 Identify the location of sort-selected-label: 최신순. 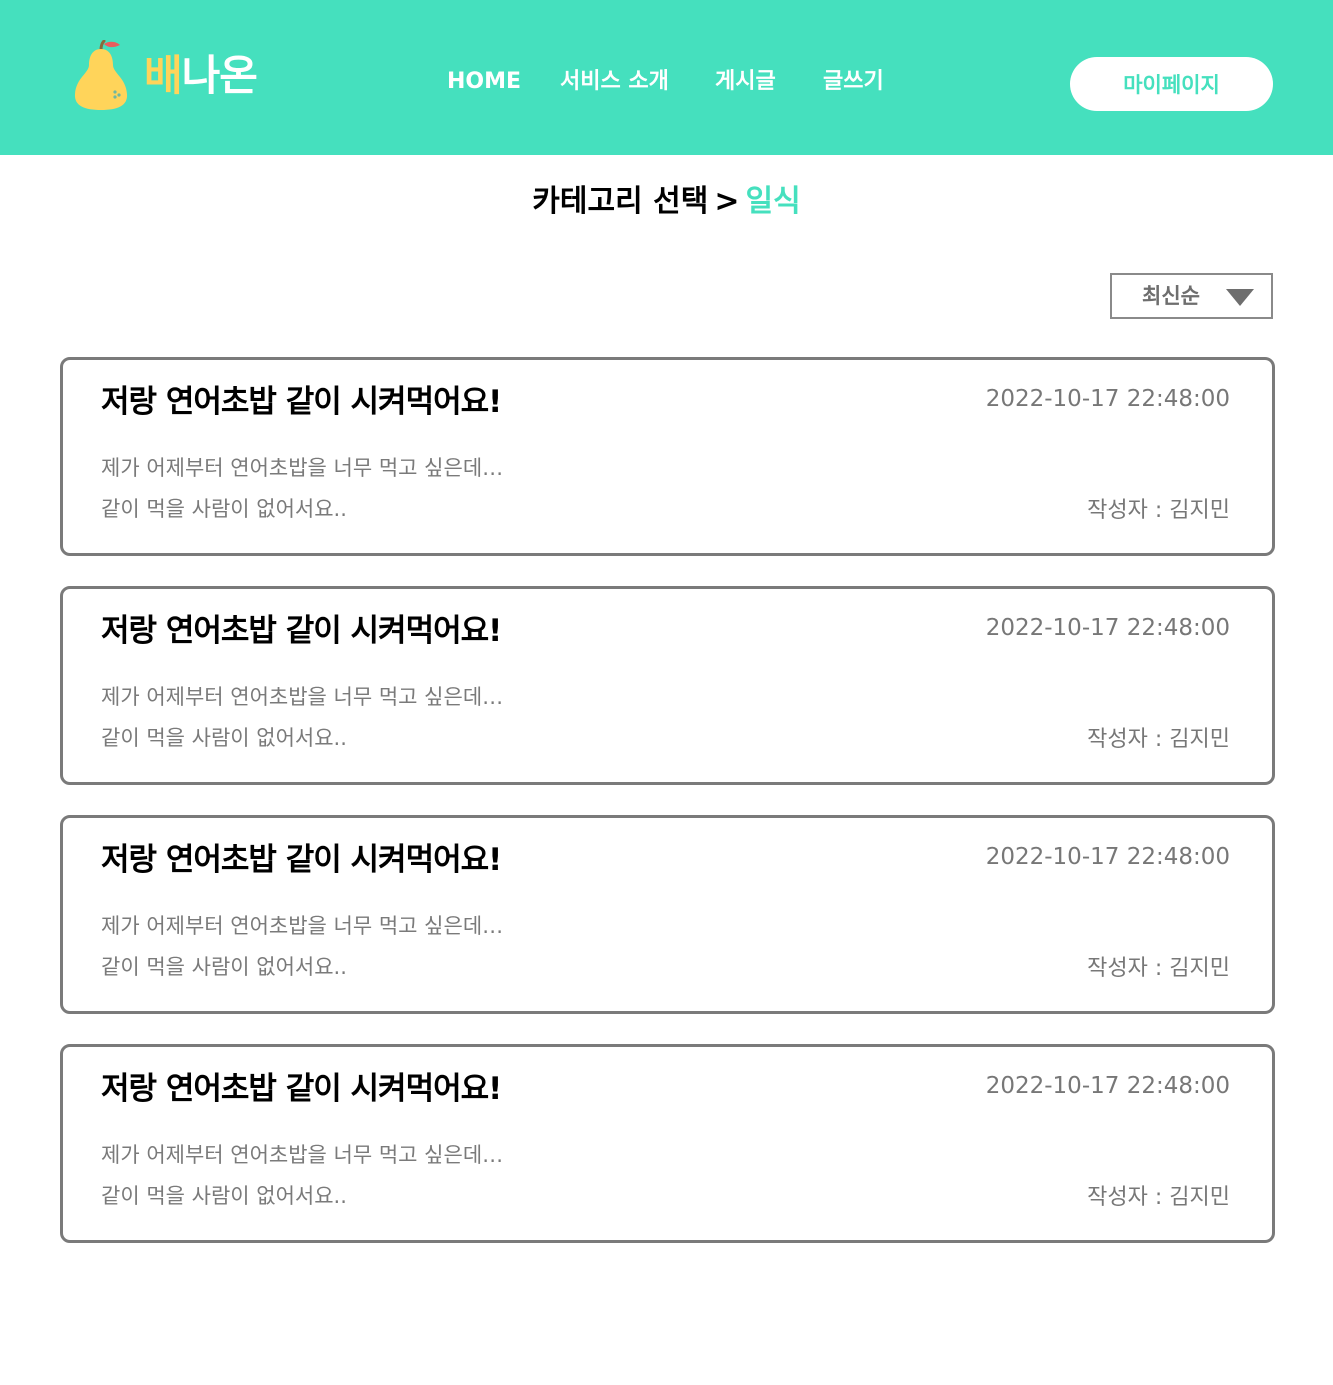
(1171, 296).